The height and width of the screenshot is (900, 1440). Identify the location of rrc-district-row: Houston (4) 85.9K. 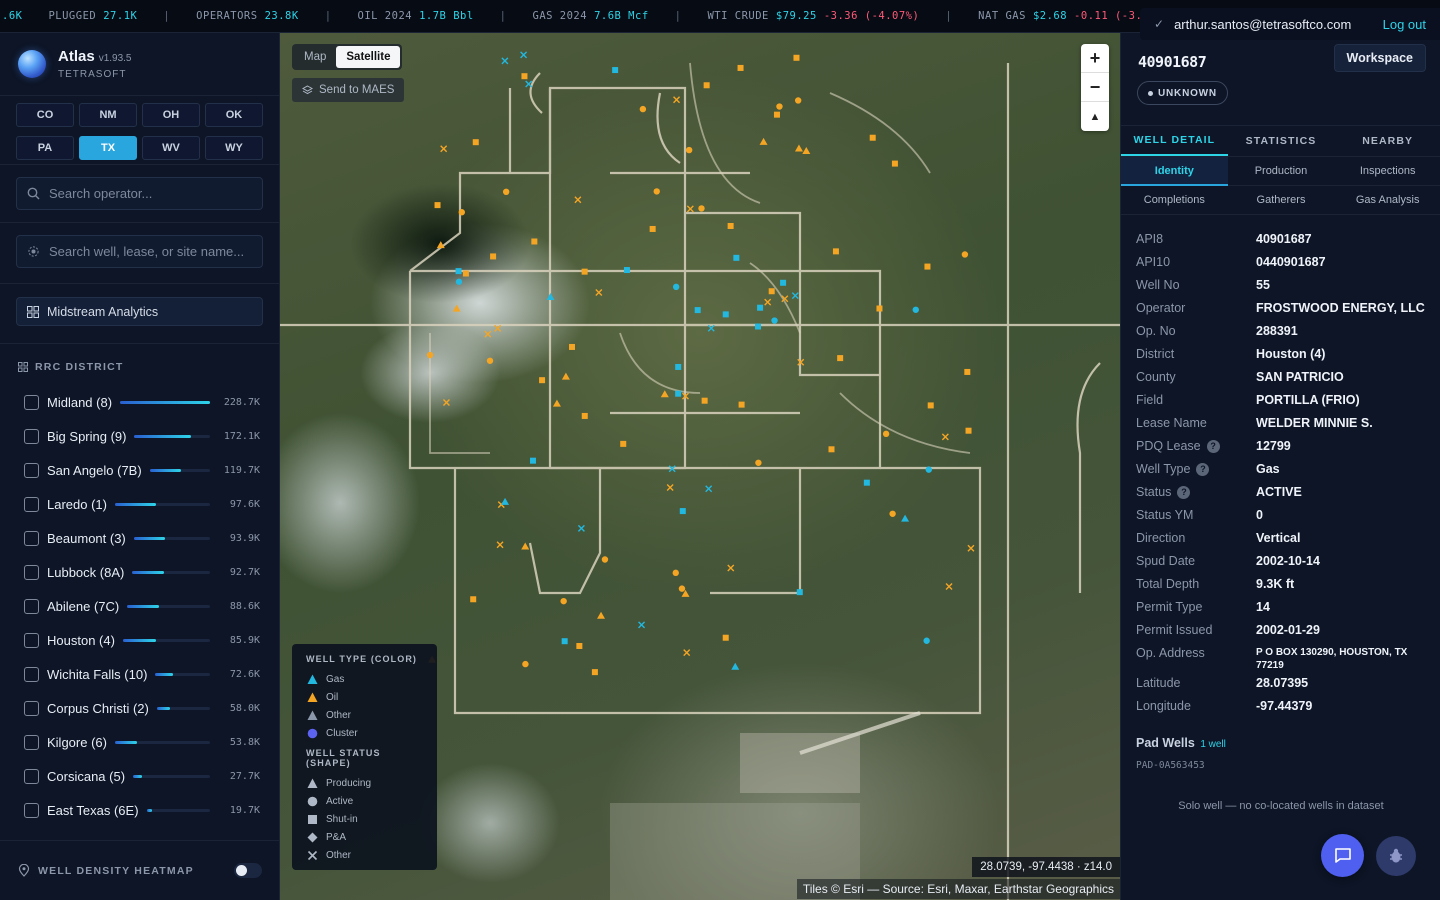
(142, 640).